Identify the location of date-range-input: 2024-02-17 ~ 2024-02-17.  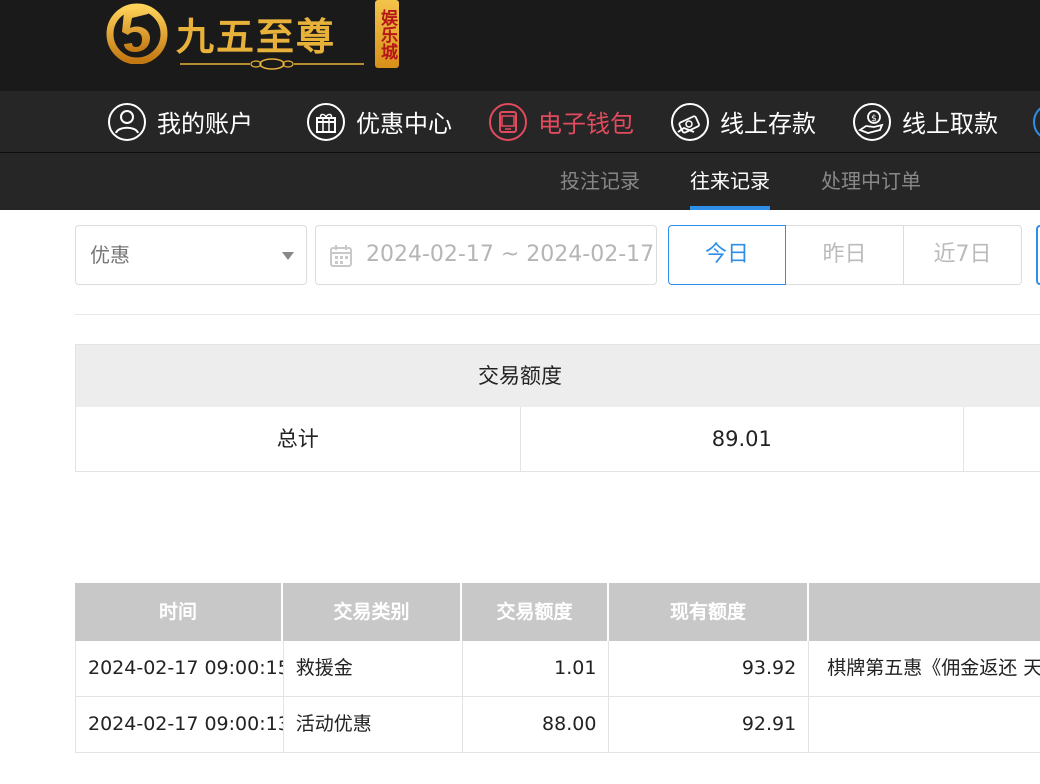
(486, 255).